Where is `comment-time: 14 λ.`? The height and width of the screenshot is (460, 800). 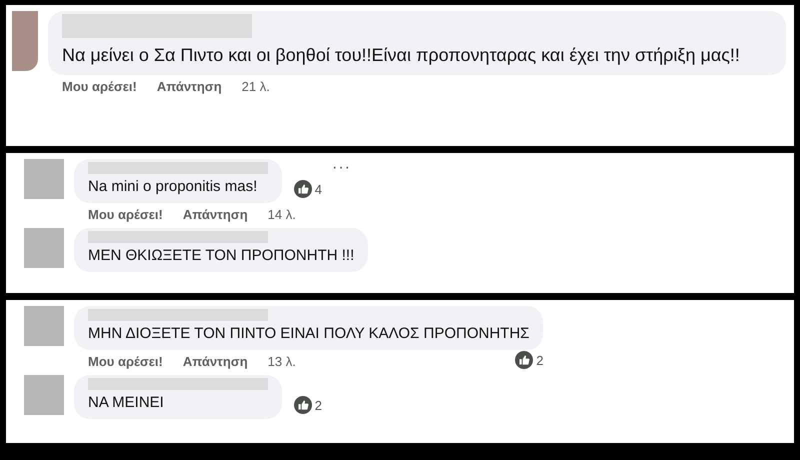 comment-time: 14 λ. is located at coordinates (282, 214).